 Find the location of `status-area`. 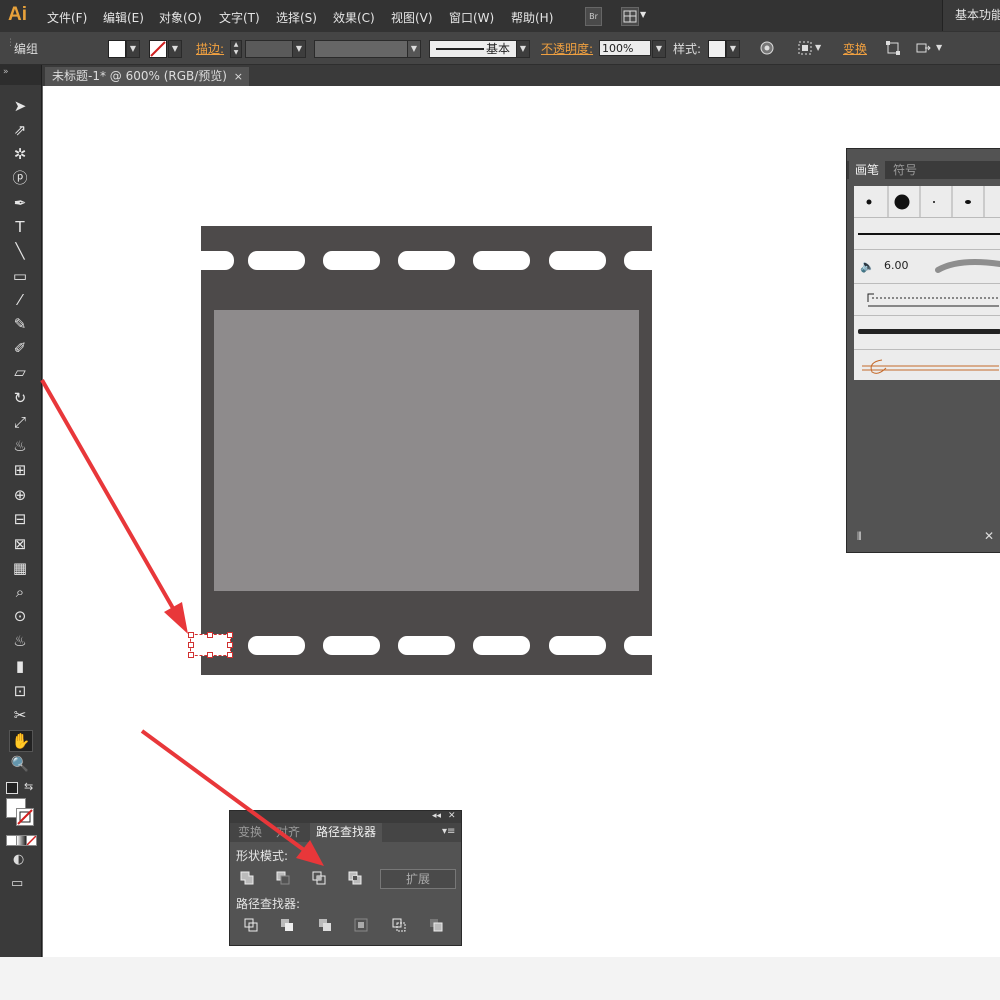

status-area is located at coordinates (500, 978).